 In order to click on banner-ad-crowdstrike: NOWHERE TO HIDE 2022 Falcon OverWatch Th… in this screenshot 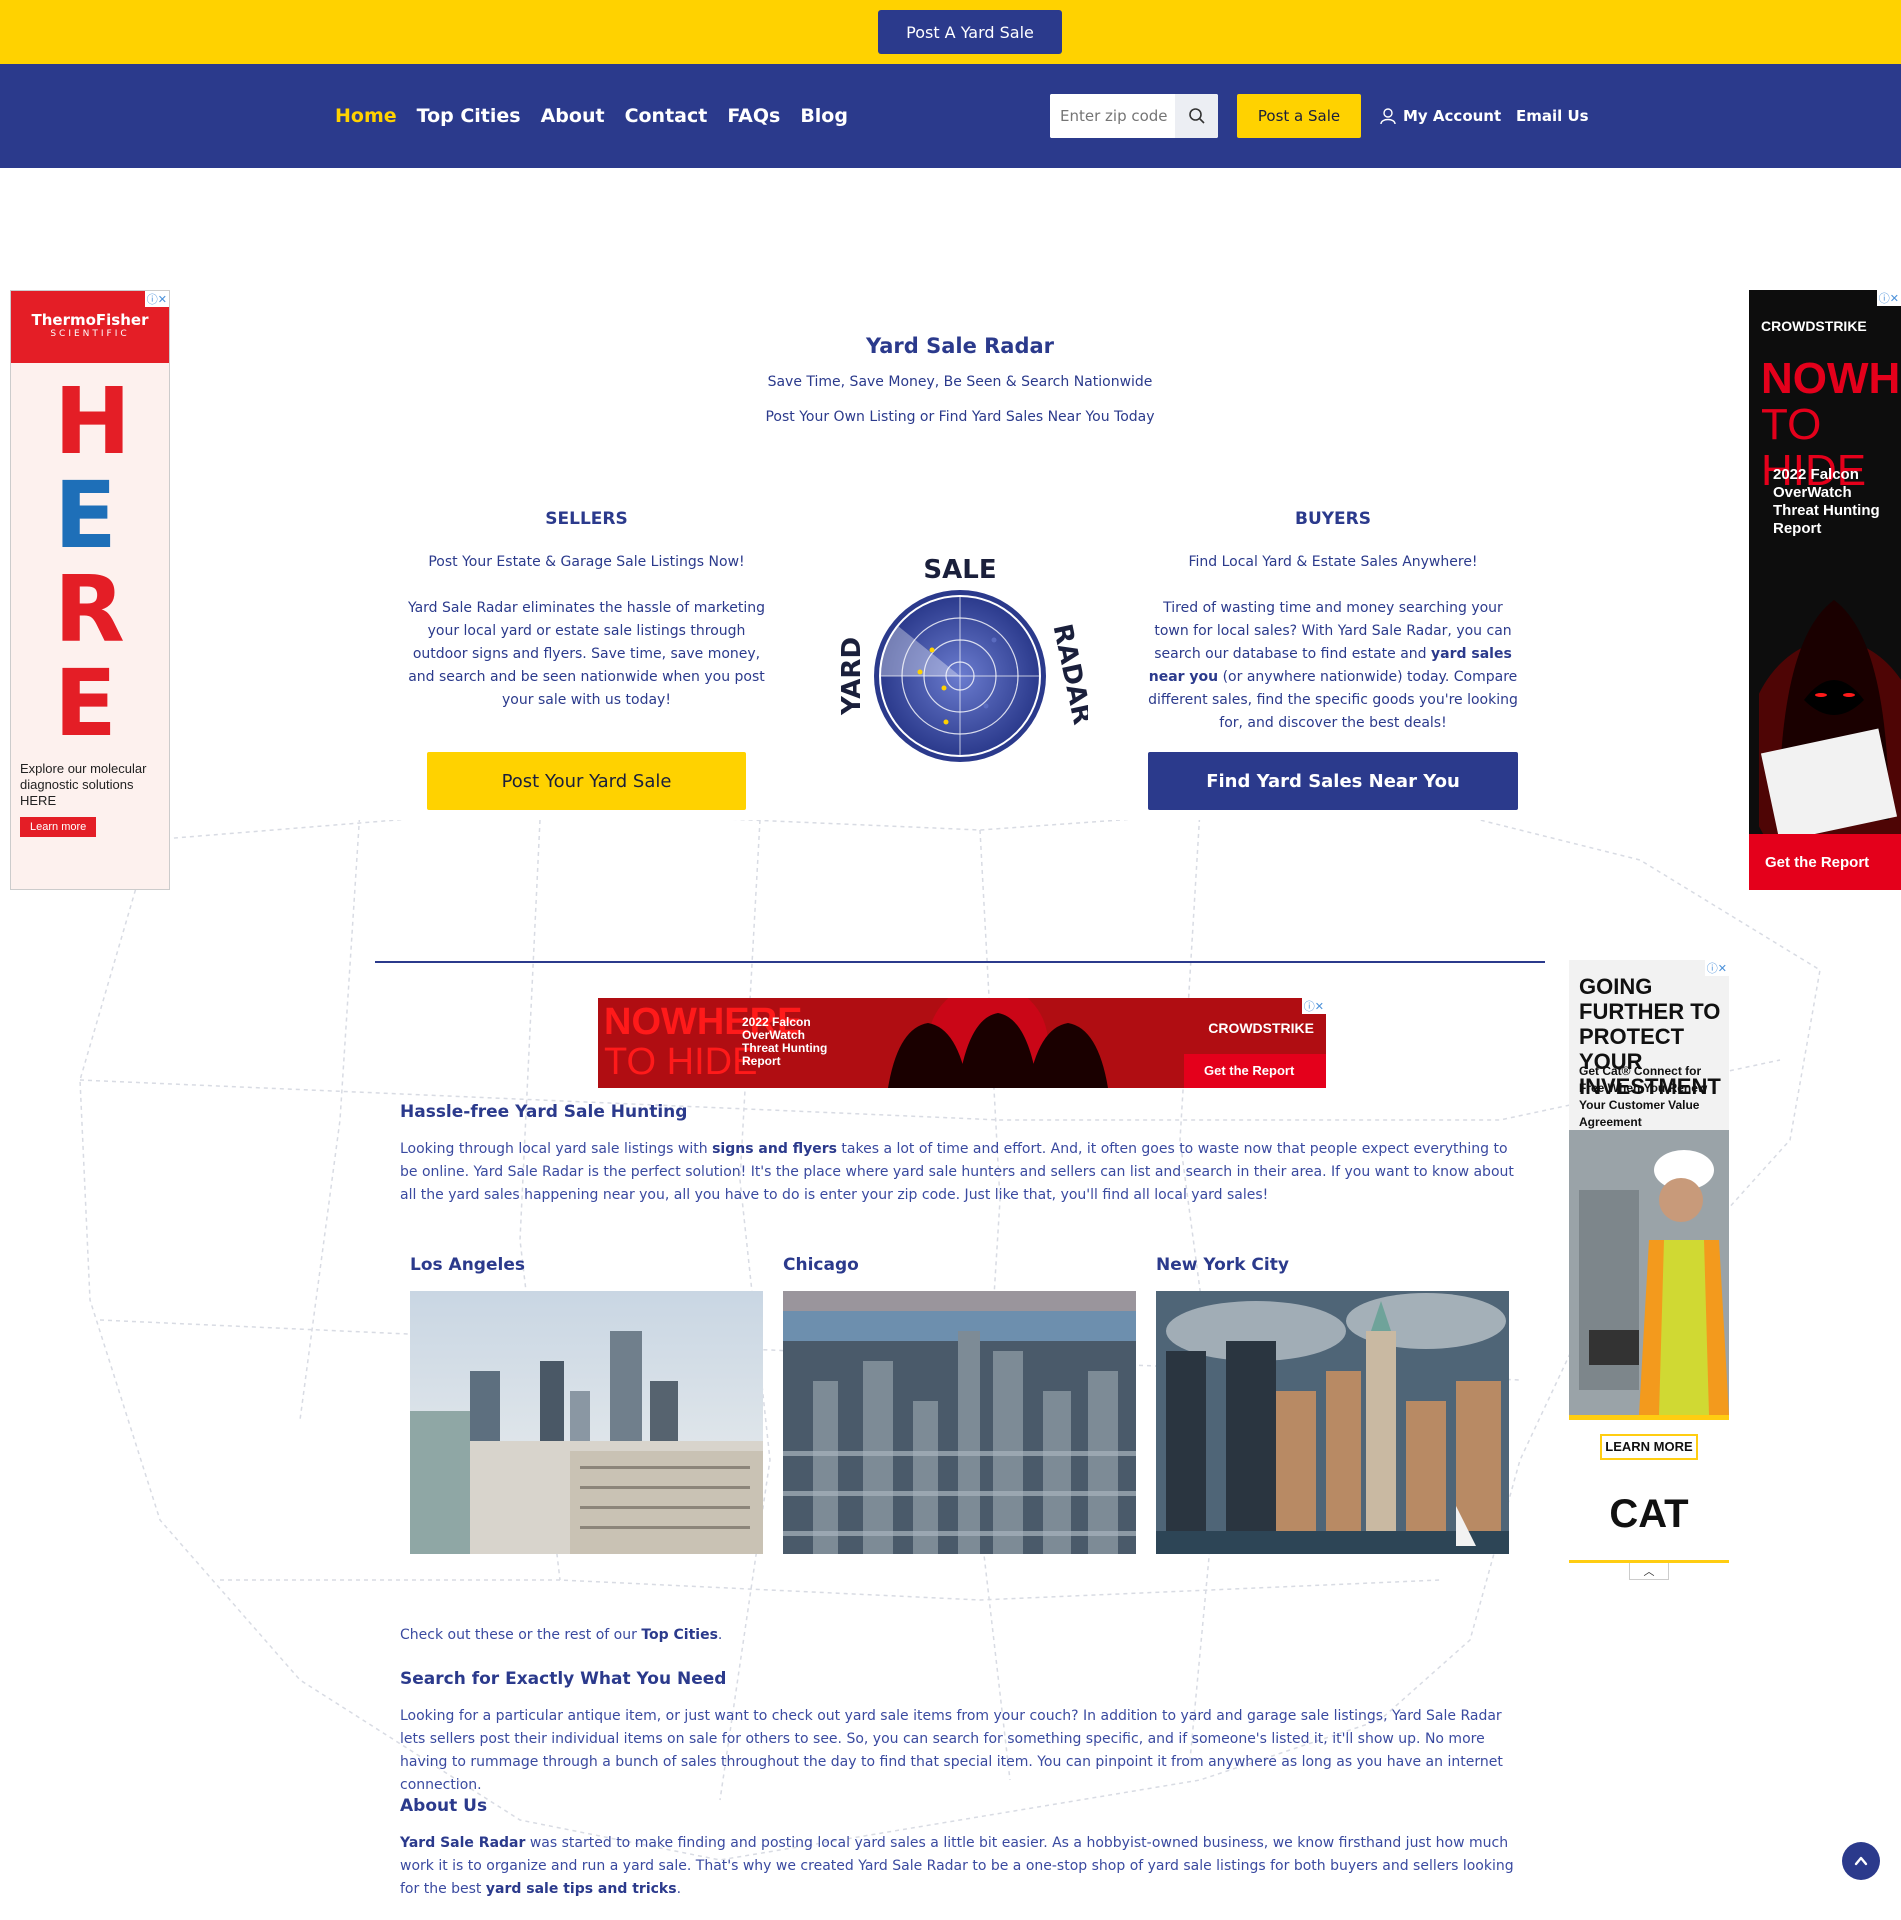, I will do `click(962, 1043)`.